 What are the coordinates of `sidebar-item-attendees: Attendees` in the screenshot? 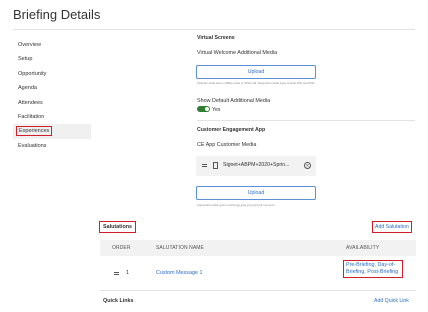 It's located at (52, 103).